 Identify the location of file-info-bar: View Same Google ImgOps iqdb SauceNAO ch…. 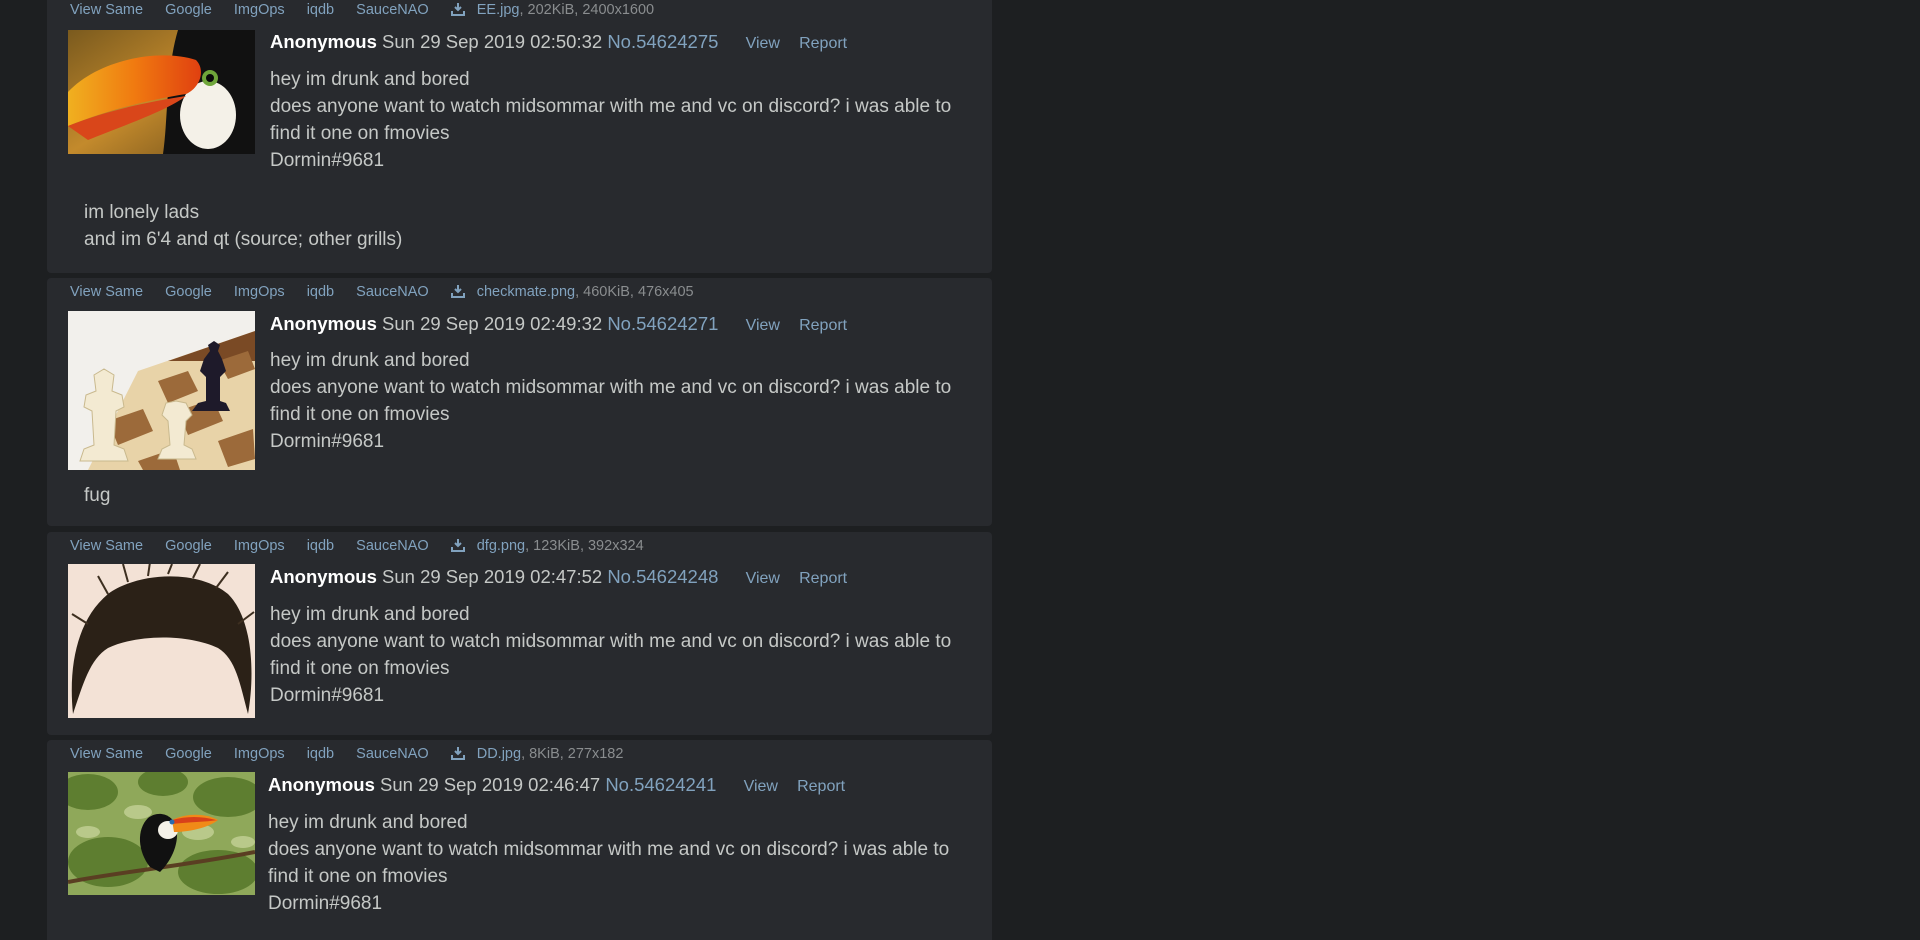
(382, 292).